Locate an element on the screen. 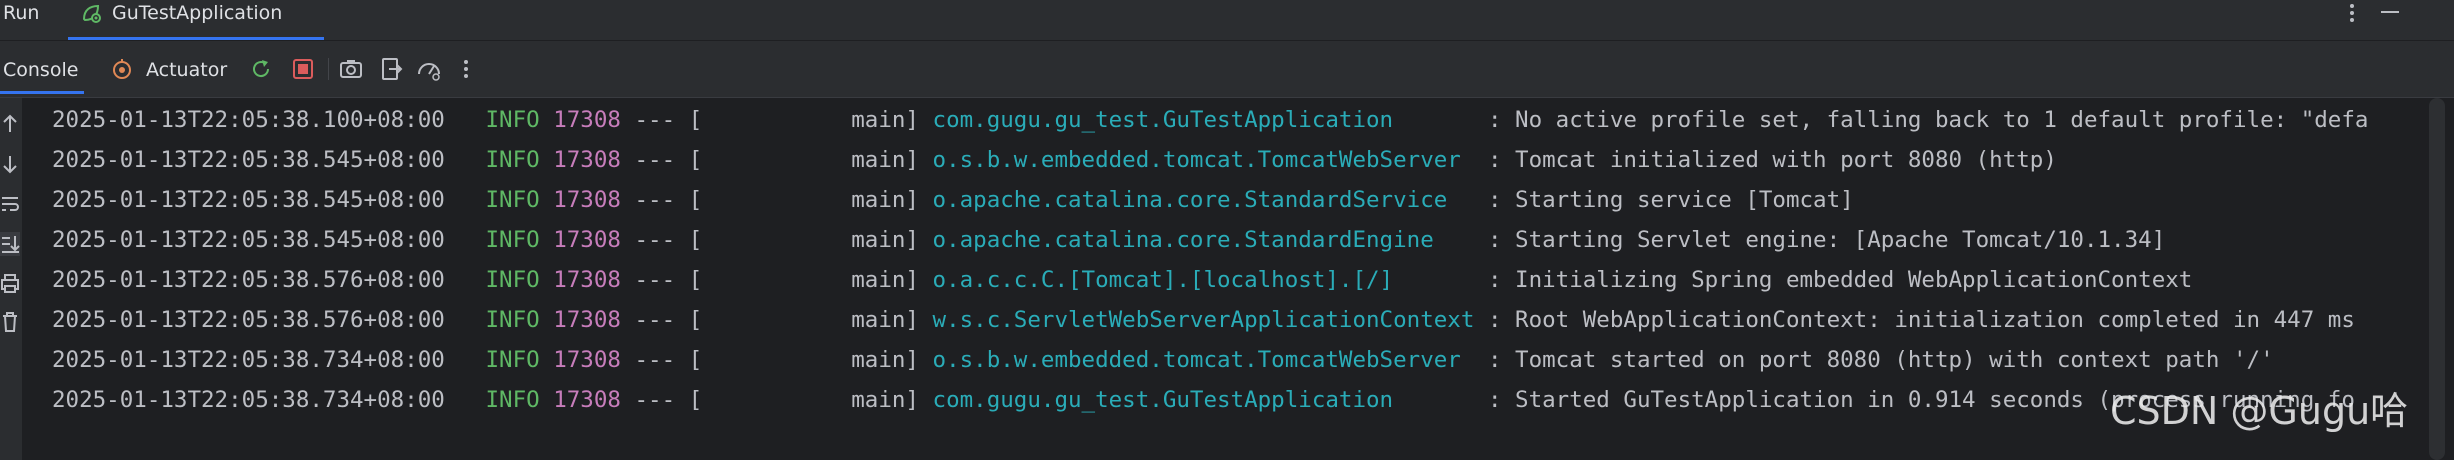  export-icon is located at coordinates (391, 69).